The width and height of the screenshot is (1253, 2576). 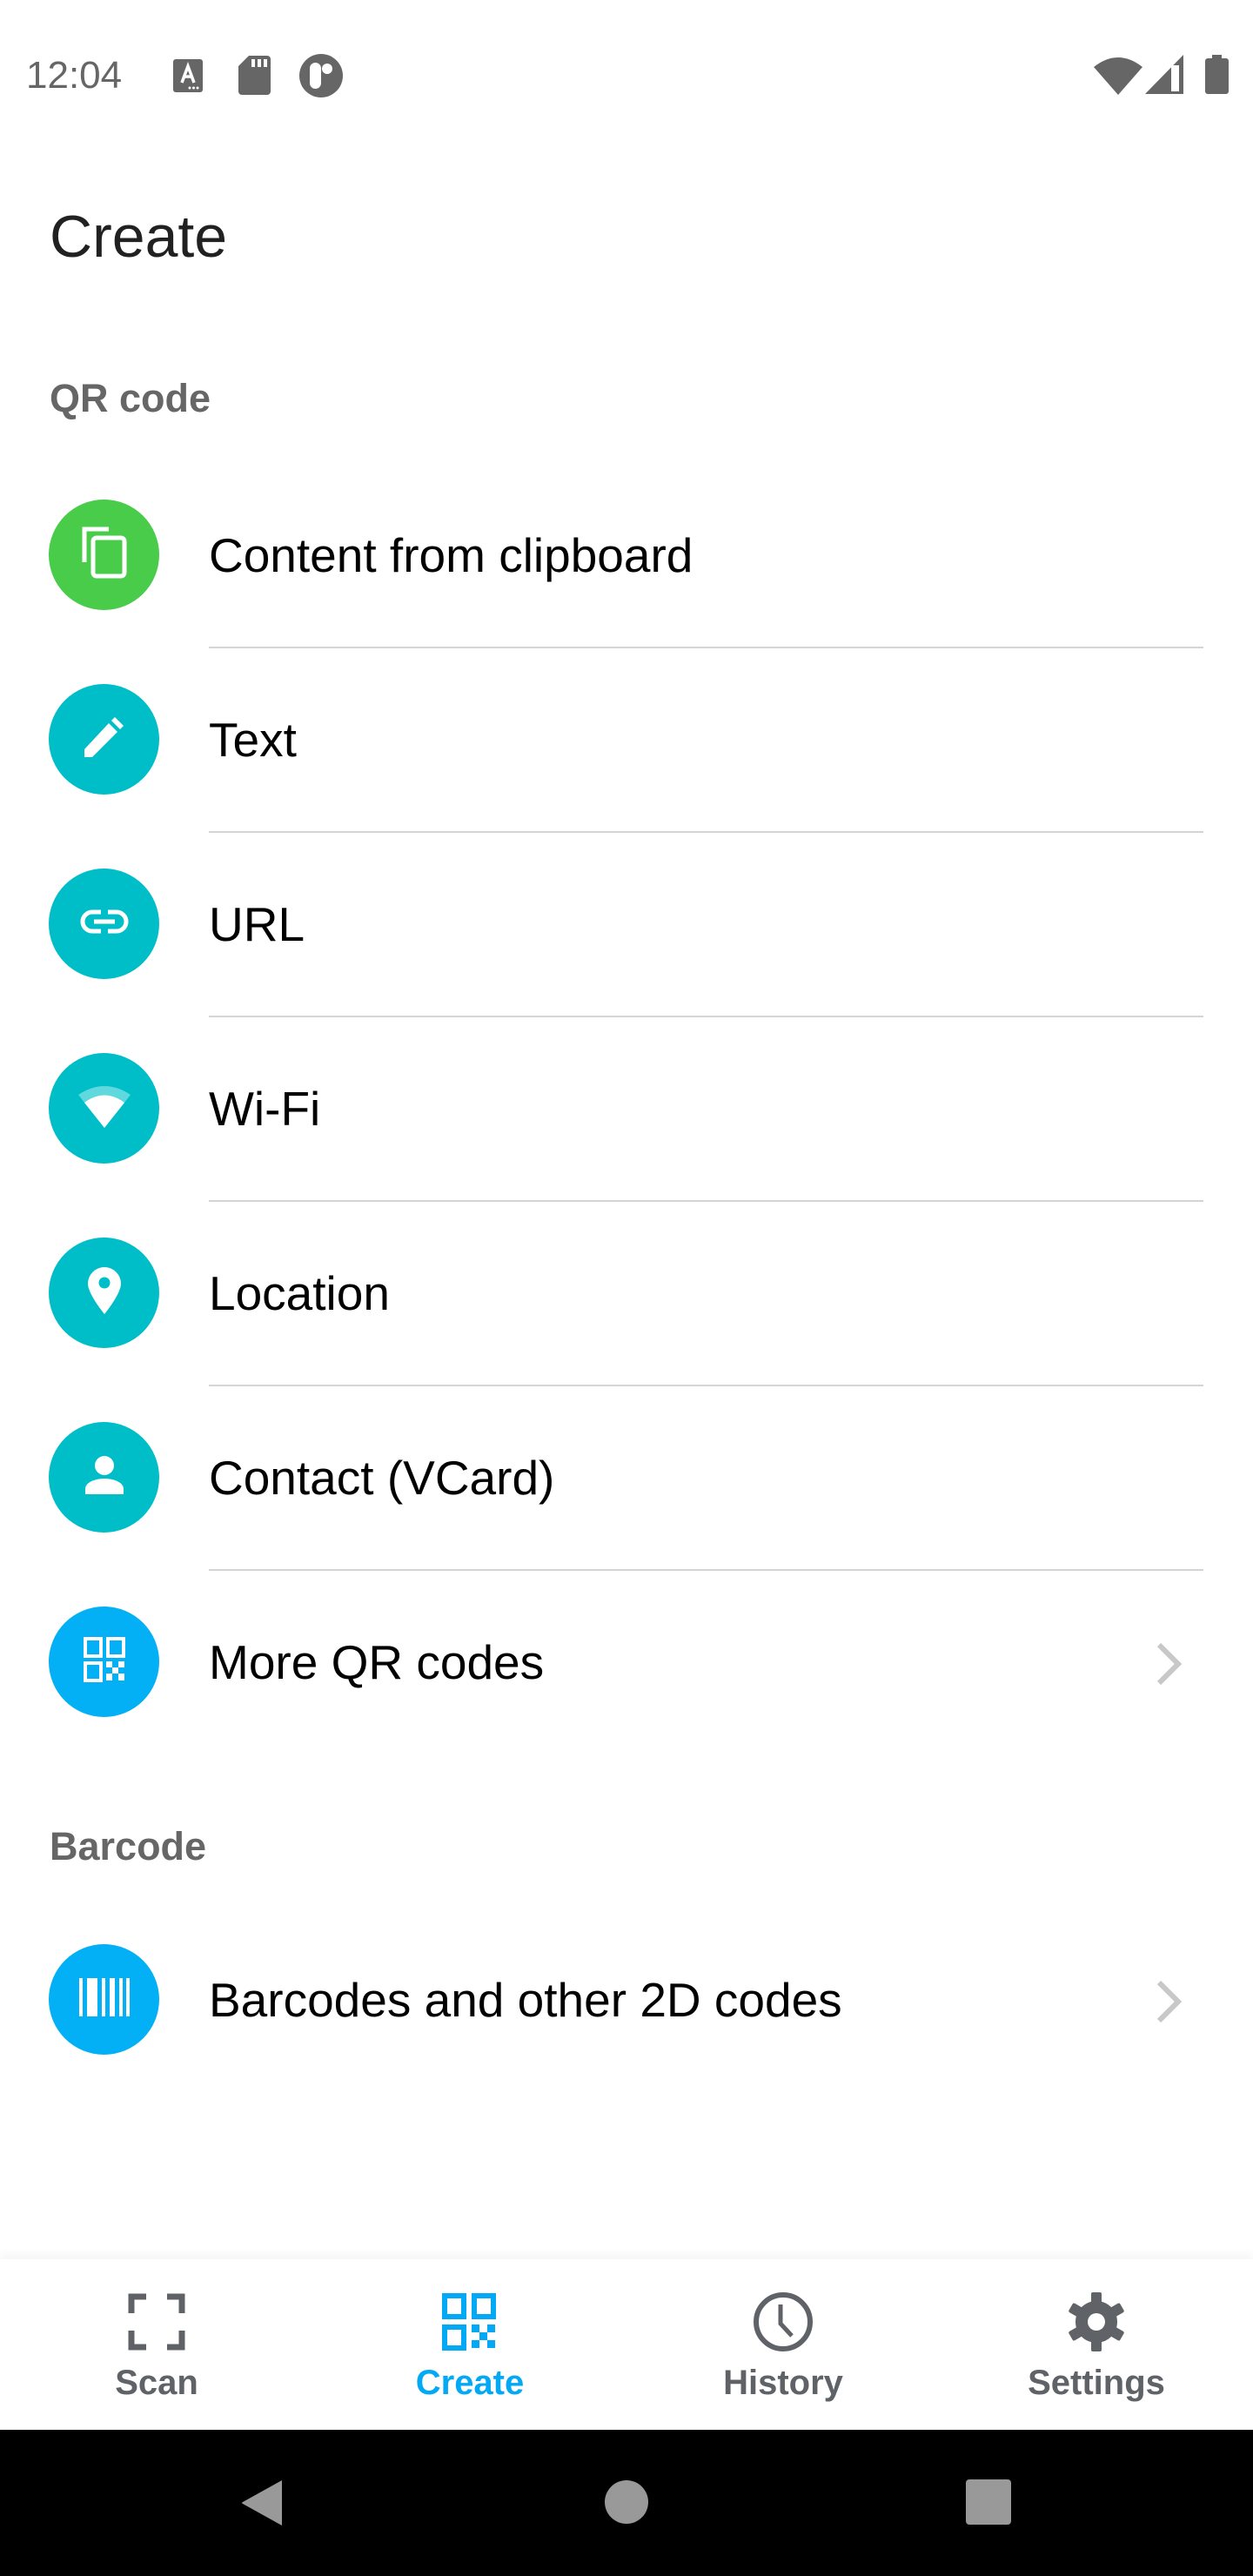 What do you see at coordinates (626, 1662) in the screenshot?
I see `list-item-more-qr-codes: More QR codes` at bounding box center [626, 1662].